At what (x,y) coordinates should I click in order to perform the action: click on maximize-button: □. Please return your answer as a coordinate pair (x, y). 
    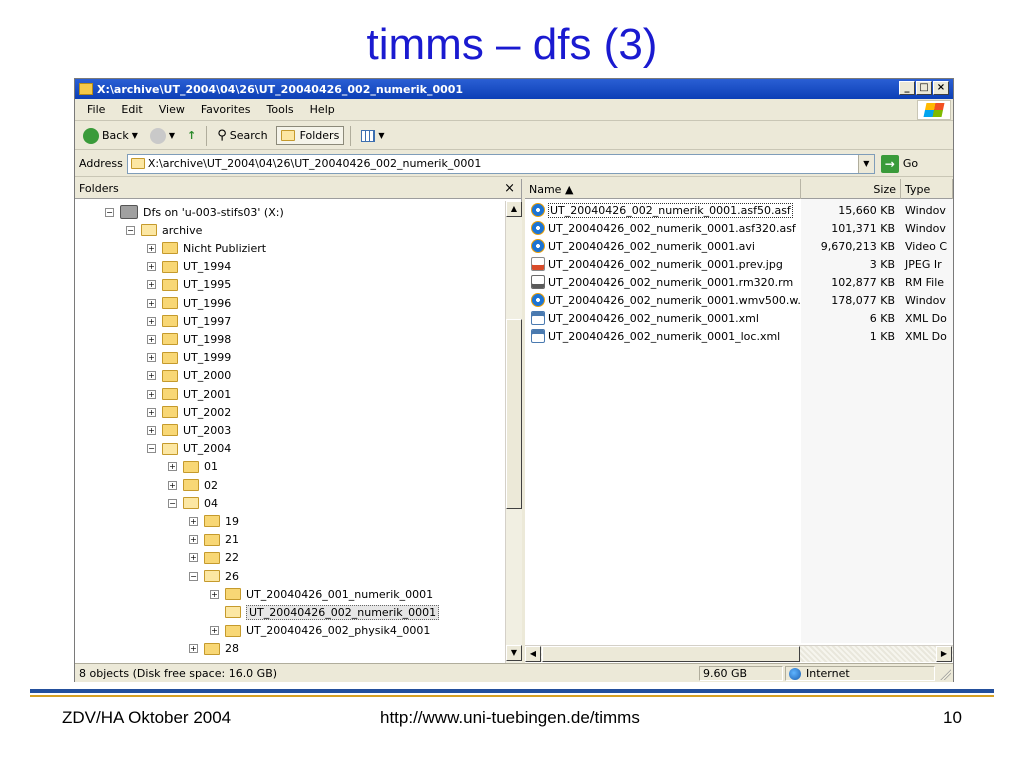
    Looking at the image, I should click on (924, 88).